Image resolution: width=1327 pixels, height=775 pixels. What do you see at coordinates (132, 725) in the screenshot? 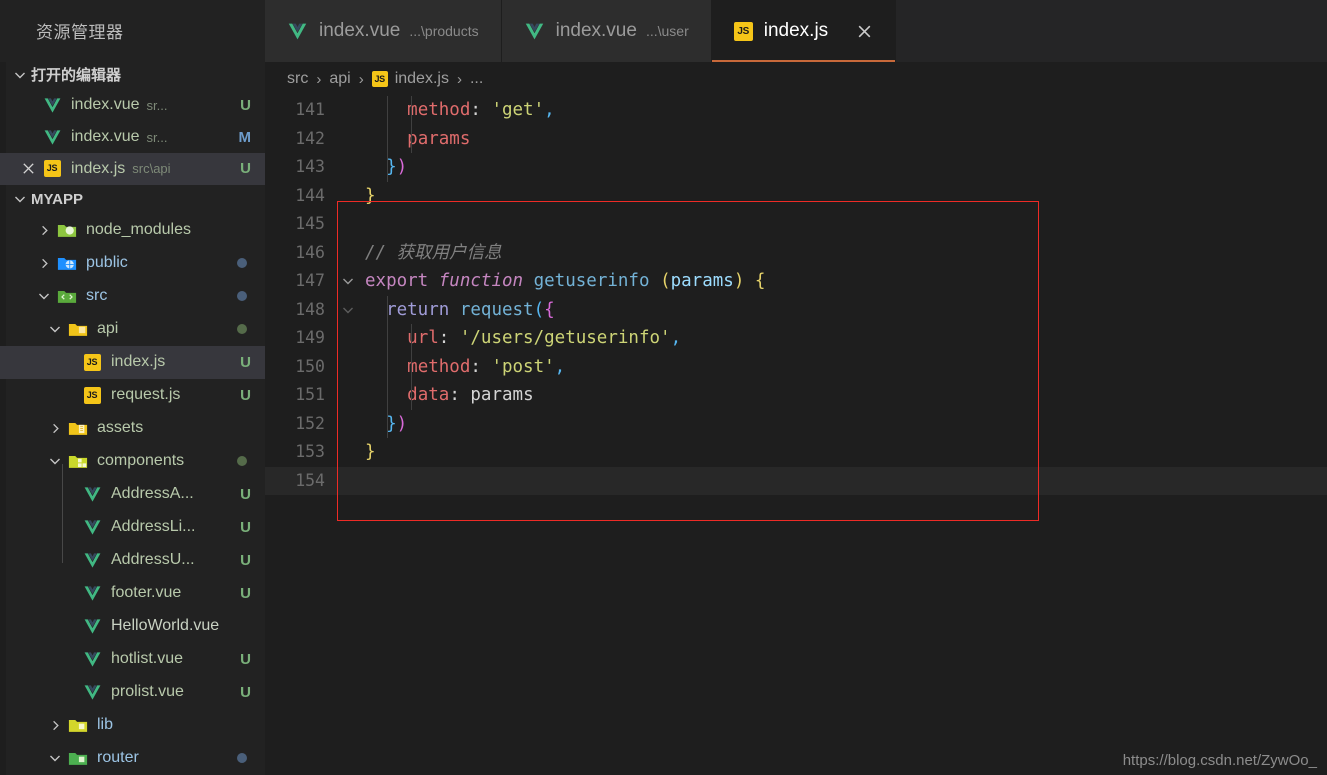
I see `sidebar-item-lib: lib` at bounding box center [132, 725].